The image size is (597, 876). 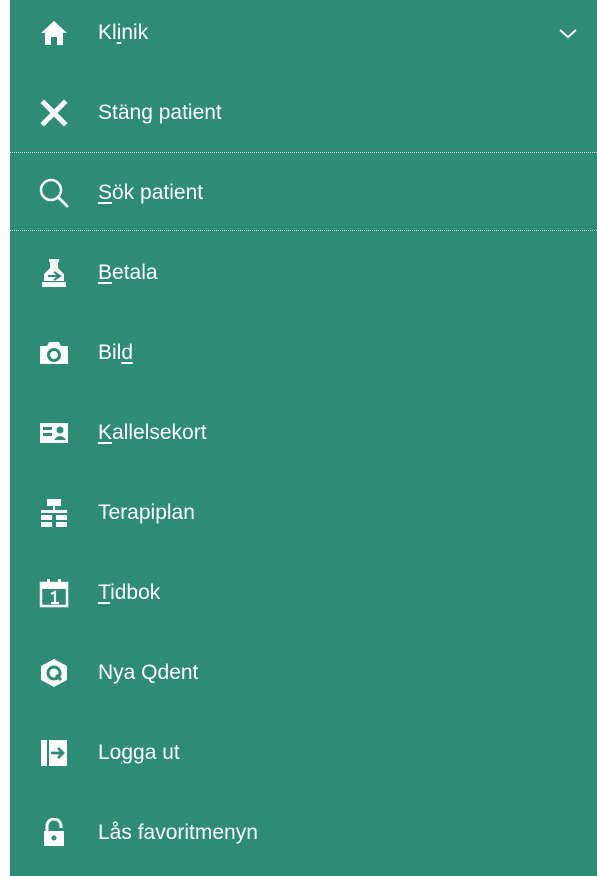 I want to click on menu-item-label: Sök patient, so click(x=151, y=192).